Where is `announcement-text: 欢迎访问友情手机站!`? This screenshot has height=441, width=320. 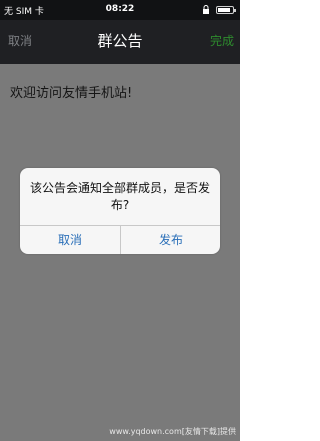
announcement-text: 欢迎访问友情手机站! is located at coordinates (71, 91).